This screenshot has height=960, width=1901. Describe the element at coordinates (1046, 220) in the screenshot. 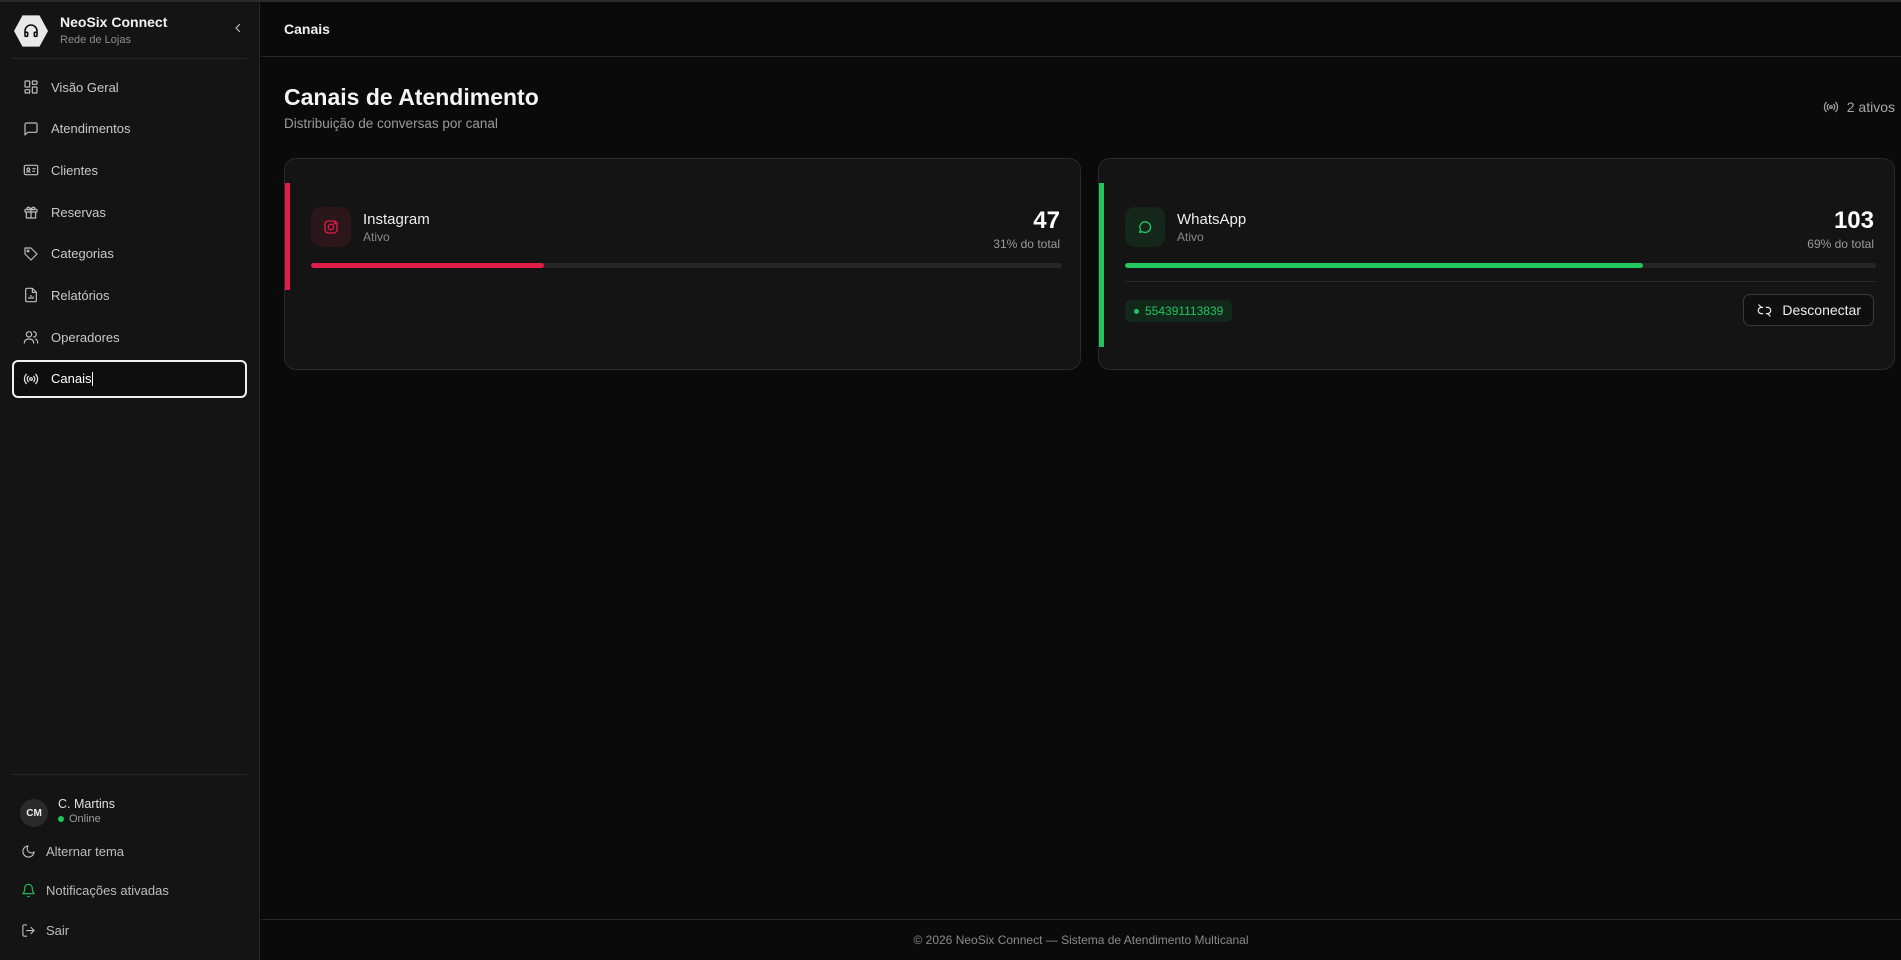

I see `channel-conversation-count: 47` at that location.